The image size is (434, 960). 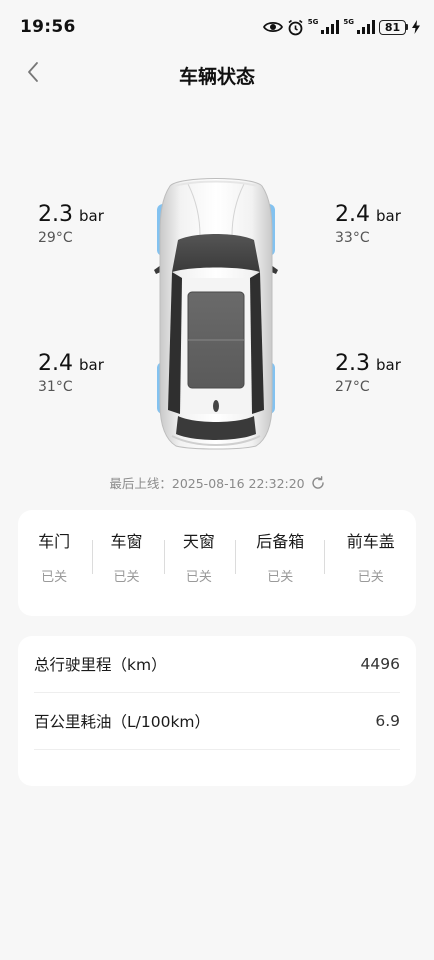 What do you see at coordinates (280, 541) in the screenshot?
I see `status-item-label: 后备箱` at bounding box center [280, 541].